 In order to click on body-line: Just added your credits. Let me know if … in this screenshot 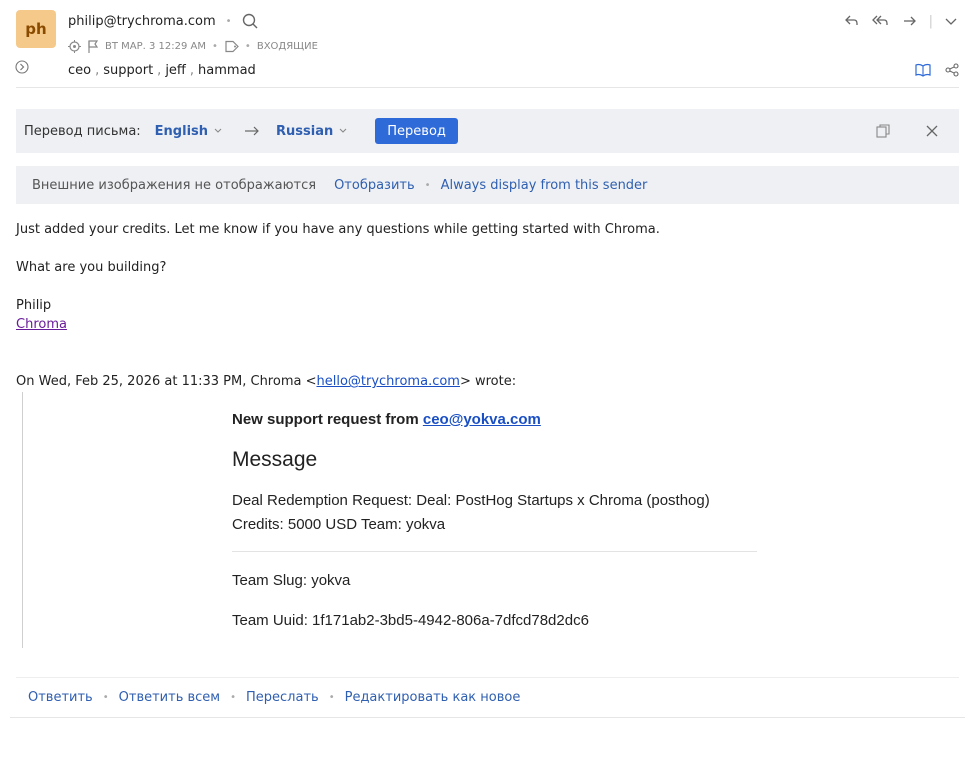, I will do `click(338, 229)`.